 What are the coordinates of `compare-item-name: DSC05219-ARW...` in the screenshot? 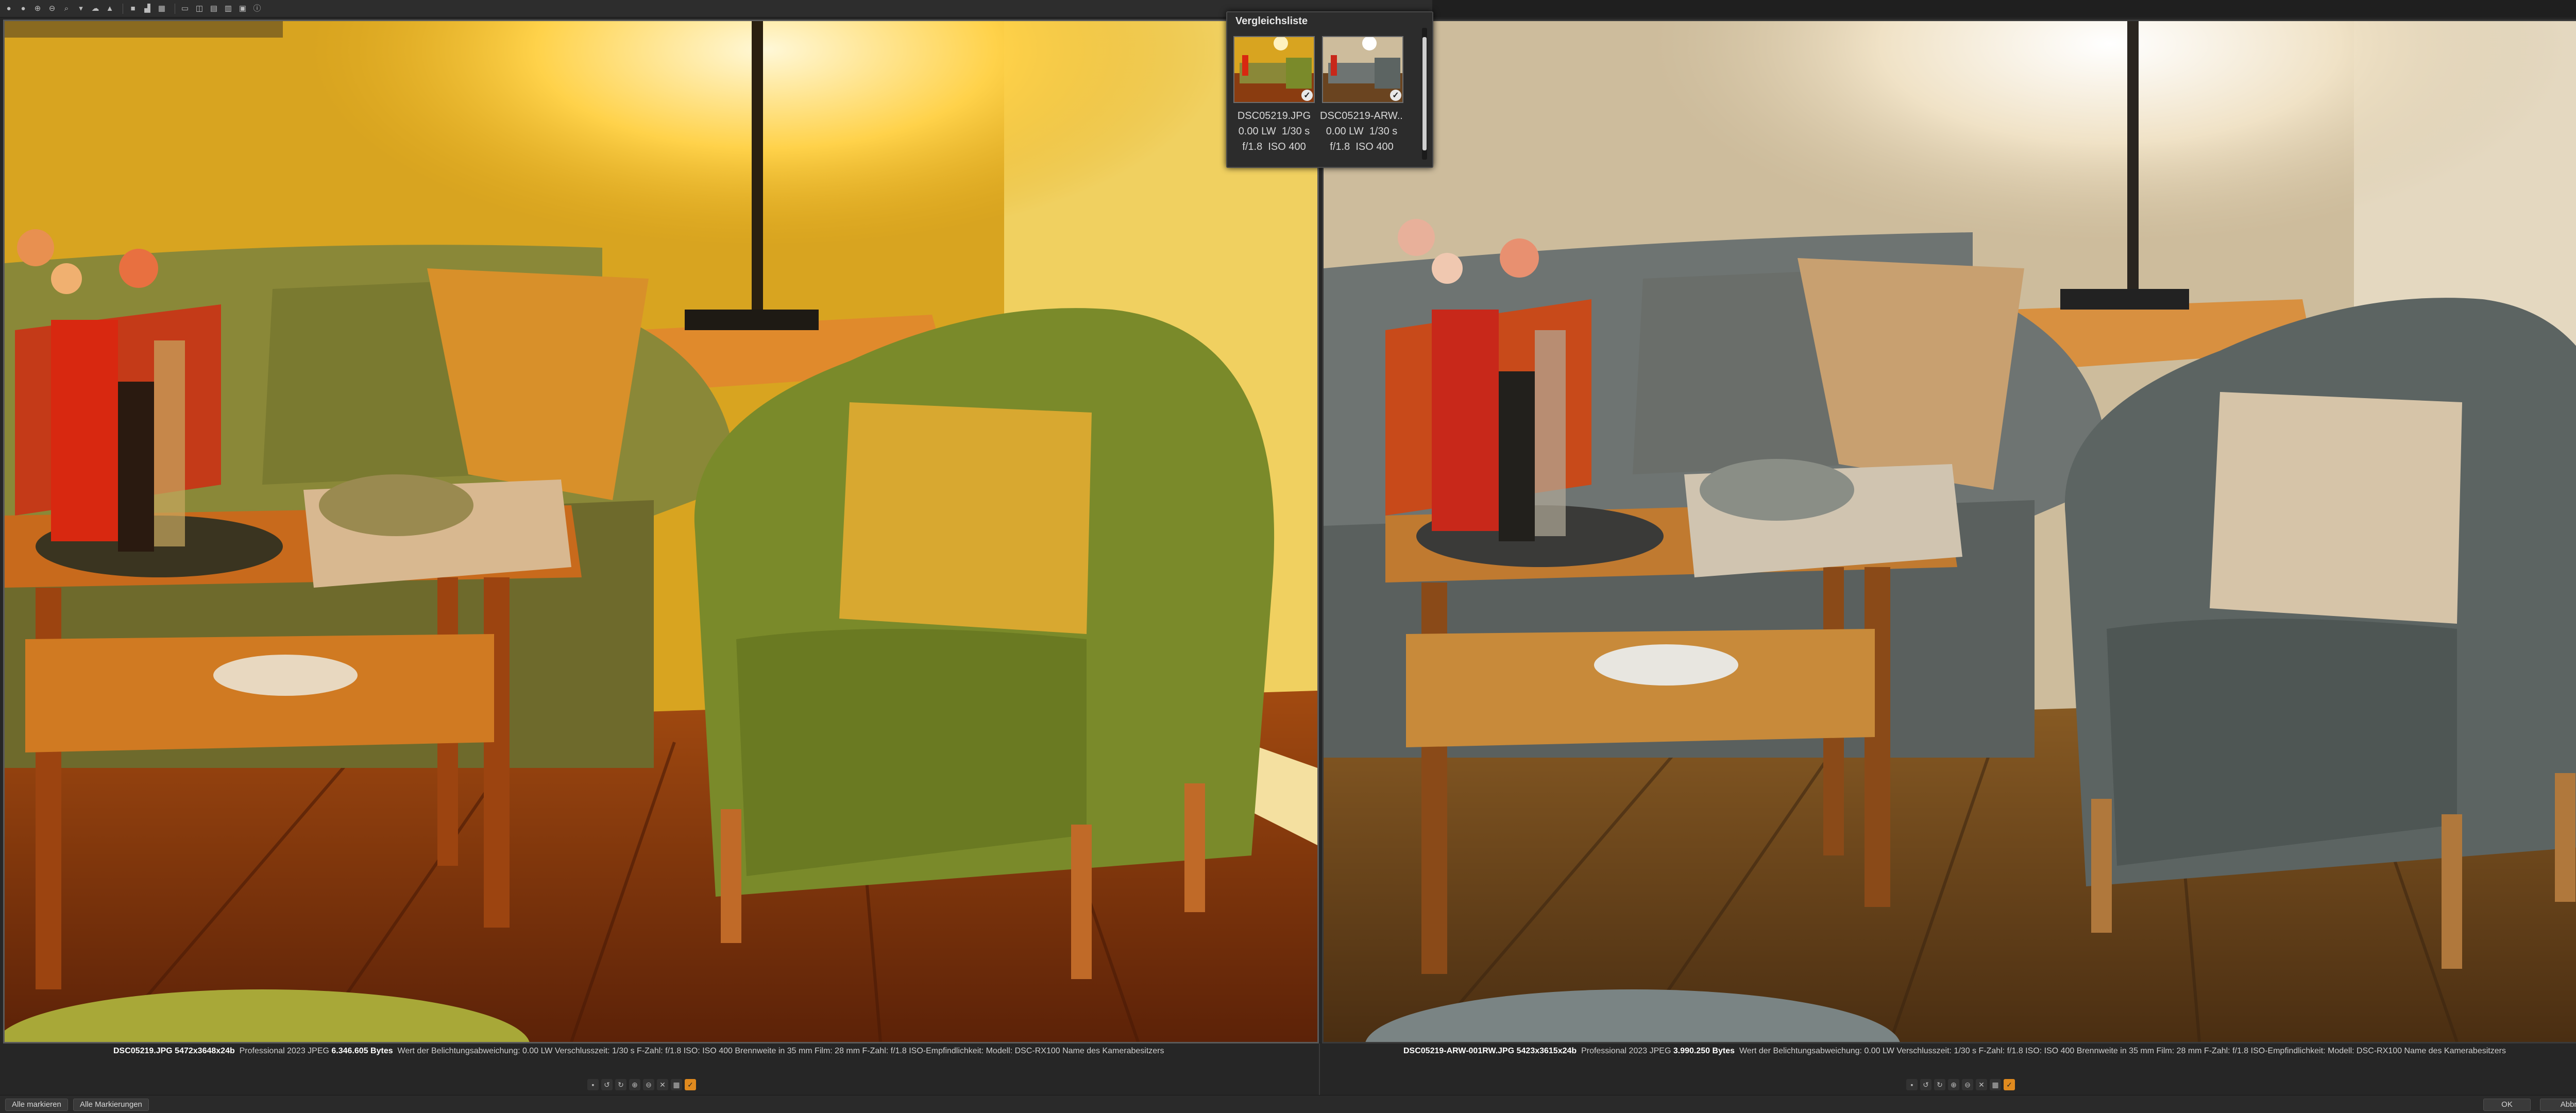 It's located at (1361, 116).